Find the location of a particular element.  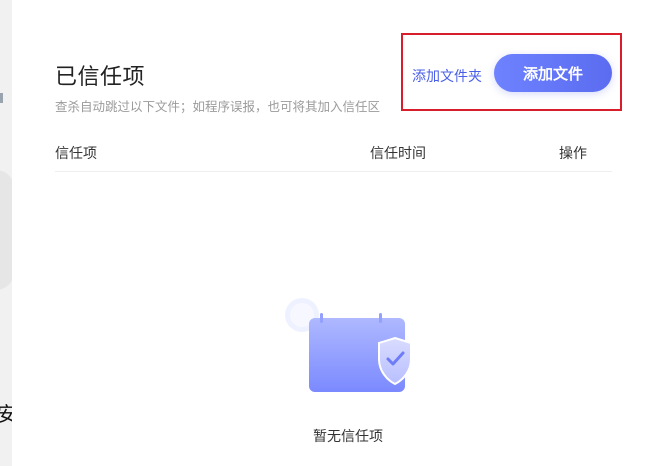

background-marker is located at coordinates (1, 98).